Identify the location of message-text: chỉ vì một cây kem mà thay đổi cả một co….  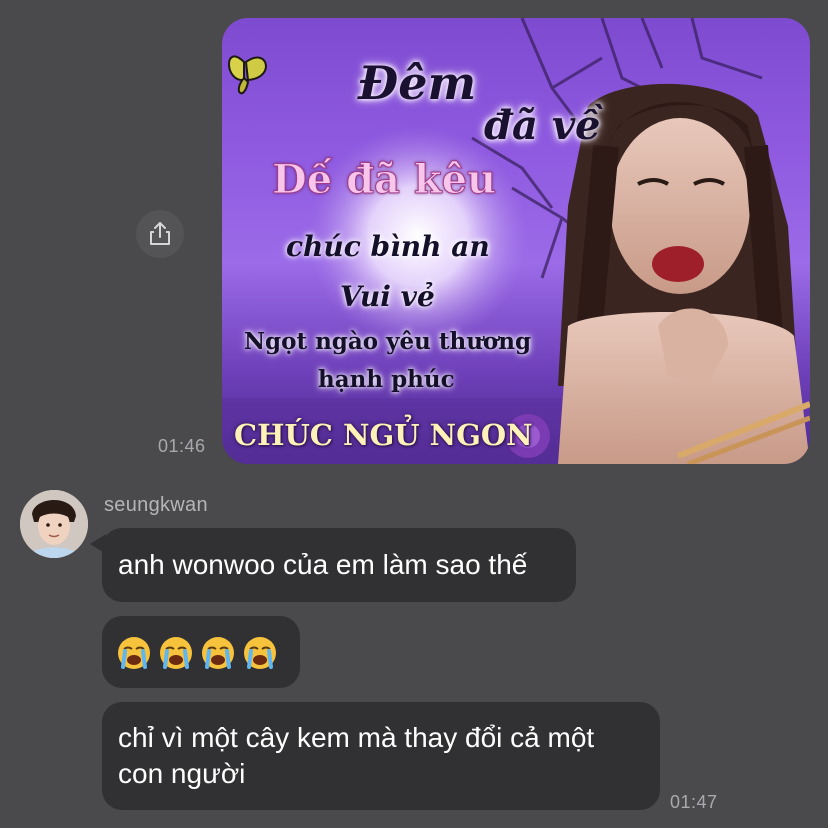
(356, 755).